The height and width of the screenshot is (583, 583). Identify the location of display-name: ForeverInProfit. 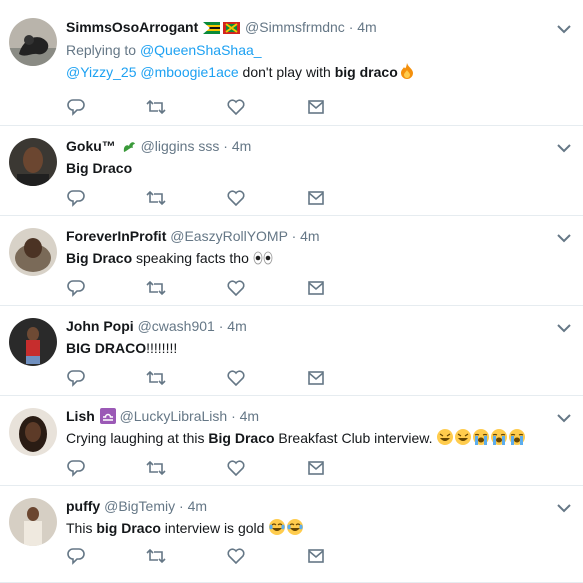
(116, 236).